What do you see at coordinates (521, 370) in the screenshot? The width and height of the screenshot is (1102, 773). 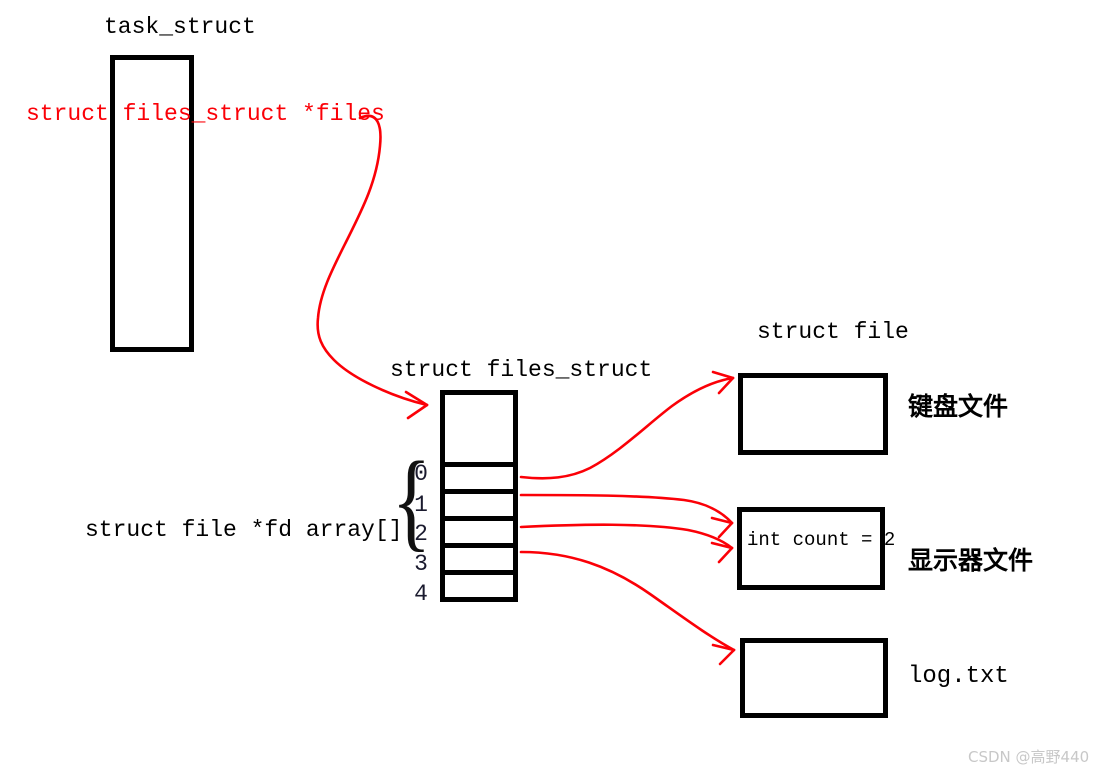 I see `files-struct-title: struct files_struct` at bounding box center [521, 370].